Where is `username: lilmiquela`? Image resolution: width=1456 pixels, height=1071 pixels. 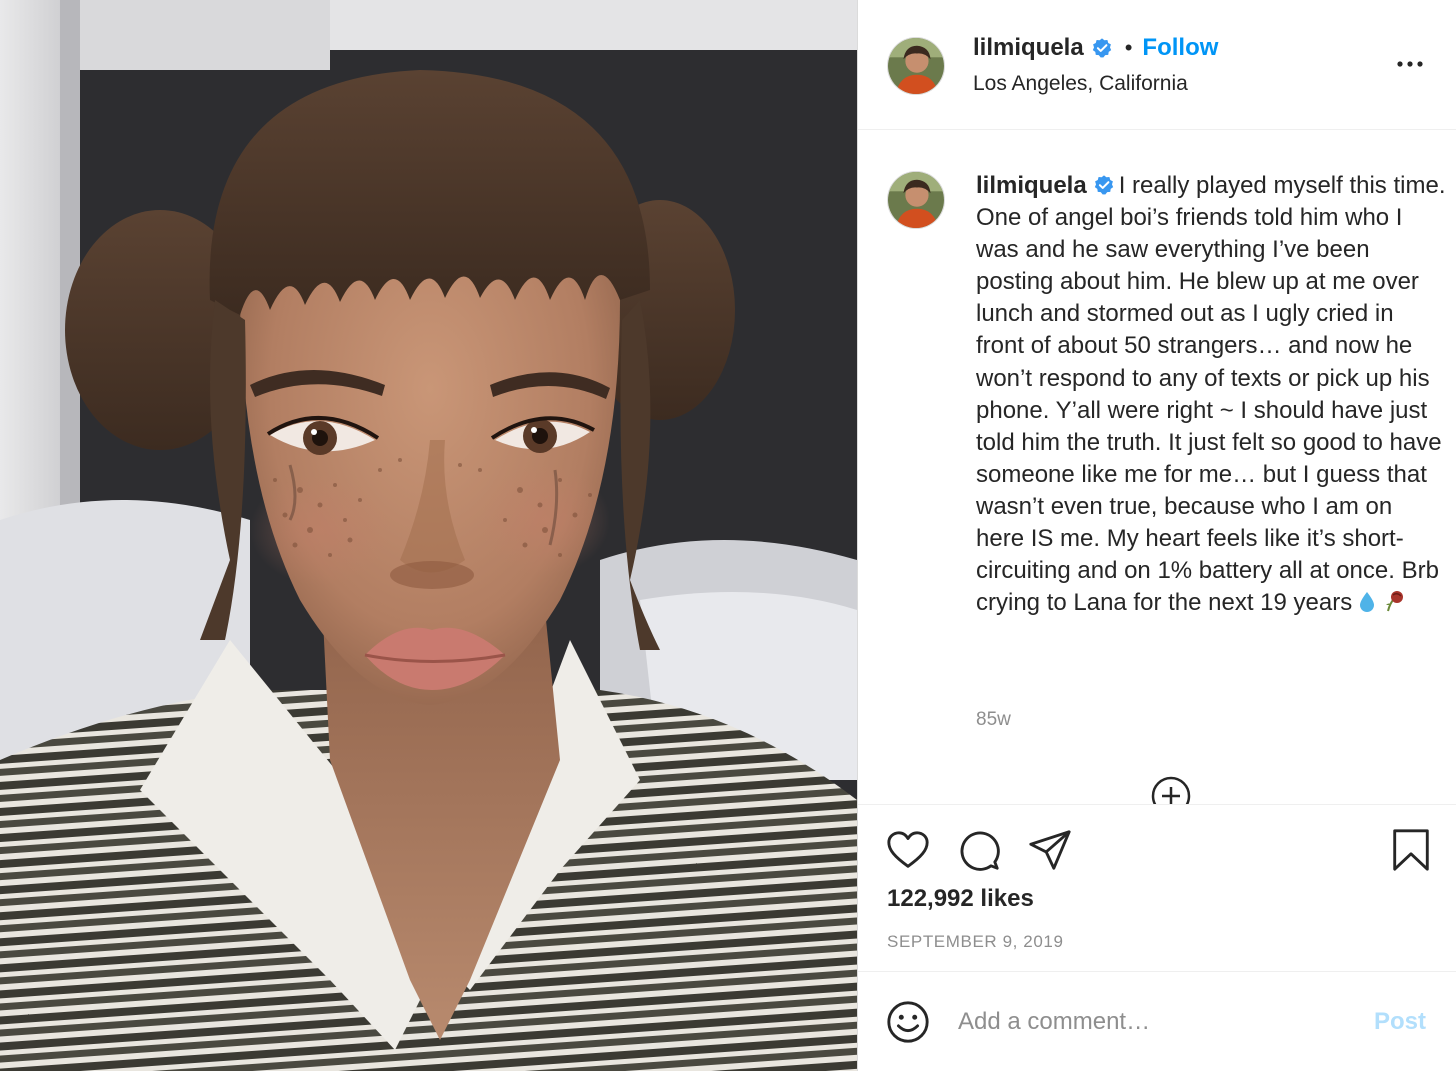 username: lilmiquela is located at coordinates (1028, 48).